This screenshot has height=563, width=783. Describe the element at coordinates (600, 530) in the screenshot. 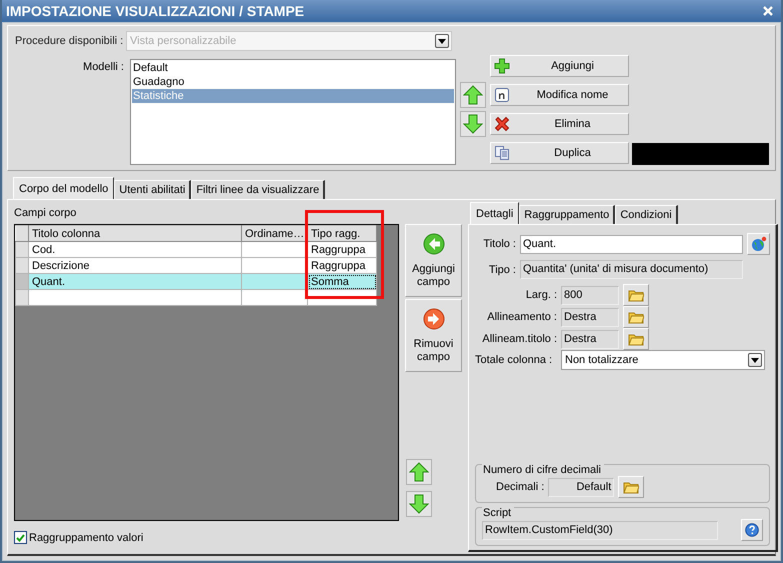

I see `script-field: RowItem.CustomField(30)` at that location.